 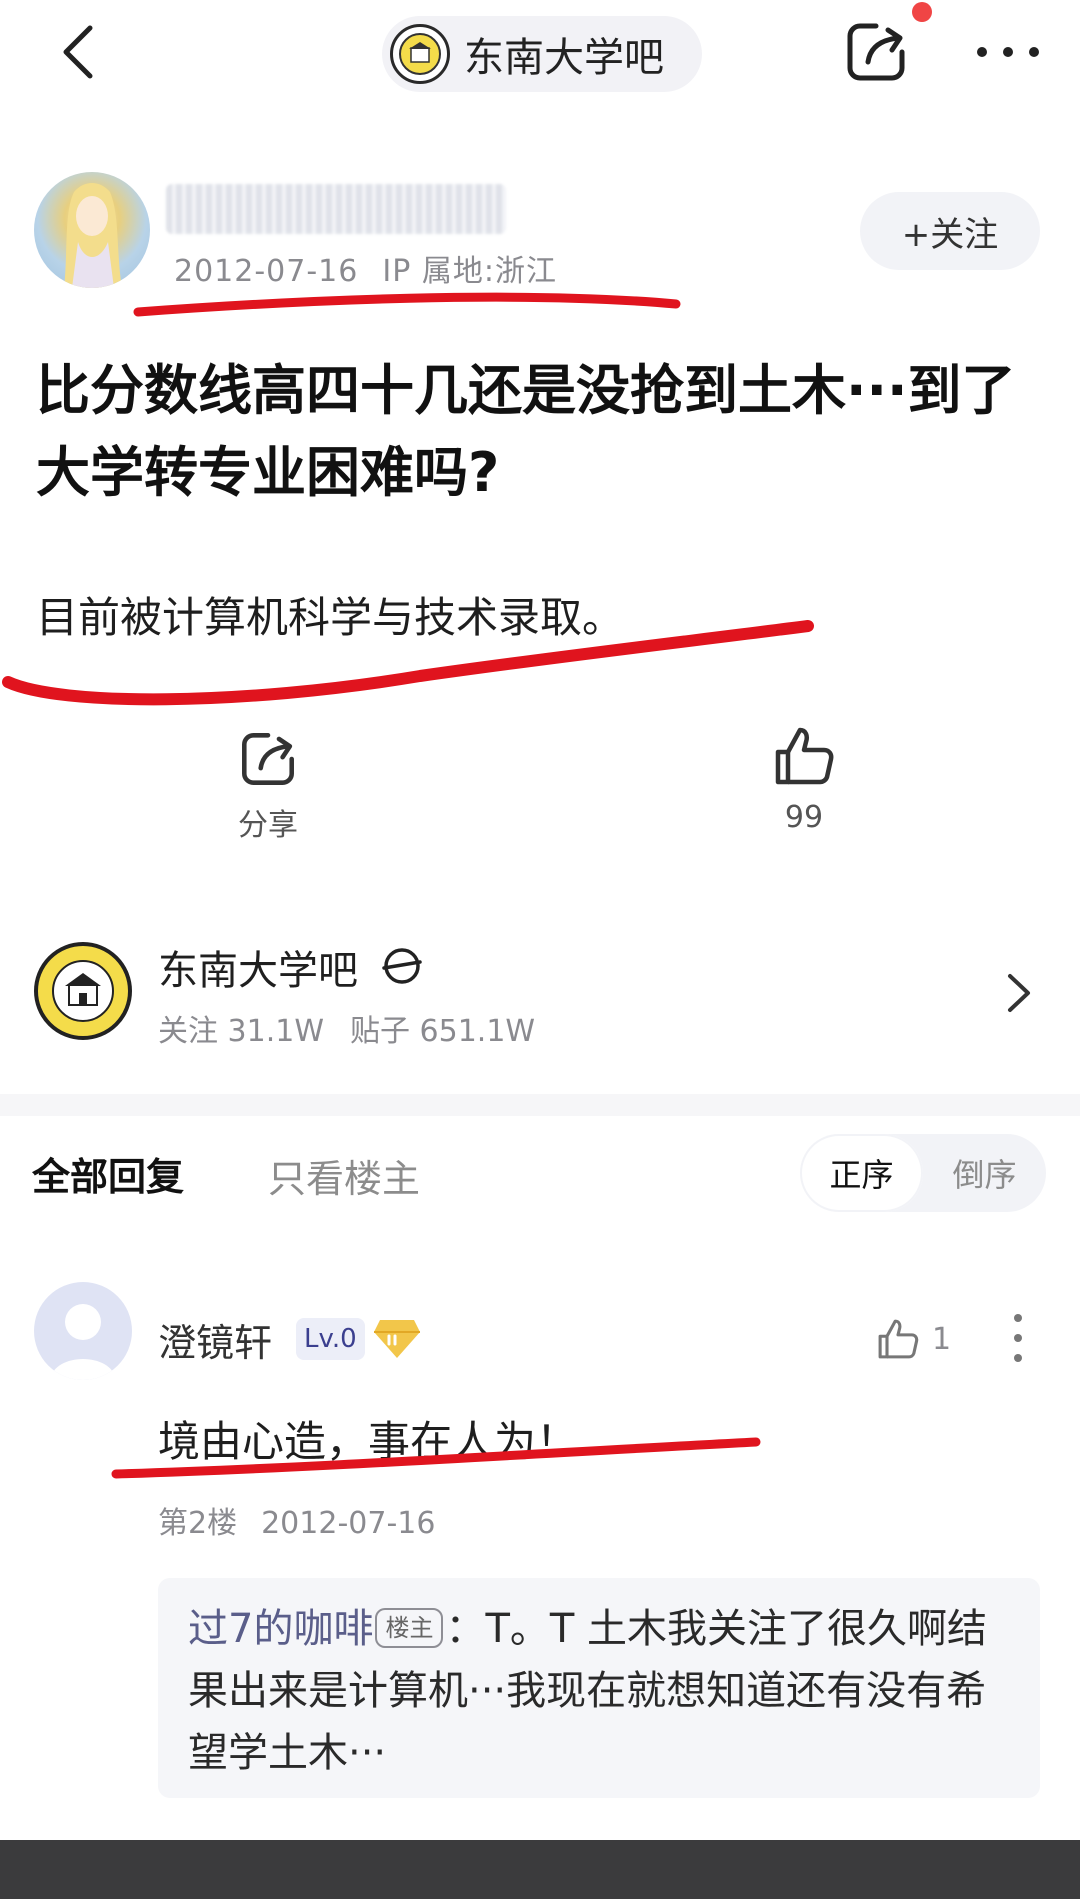 I want to click on share-button: 分享, so click(x=268, y=786).